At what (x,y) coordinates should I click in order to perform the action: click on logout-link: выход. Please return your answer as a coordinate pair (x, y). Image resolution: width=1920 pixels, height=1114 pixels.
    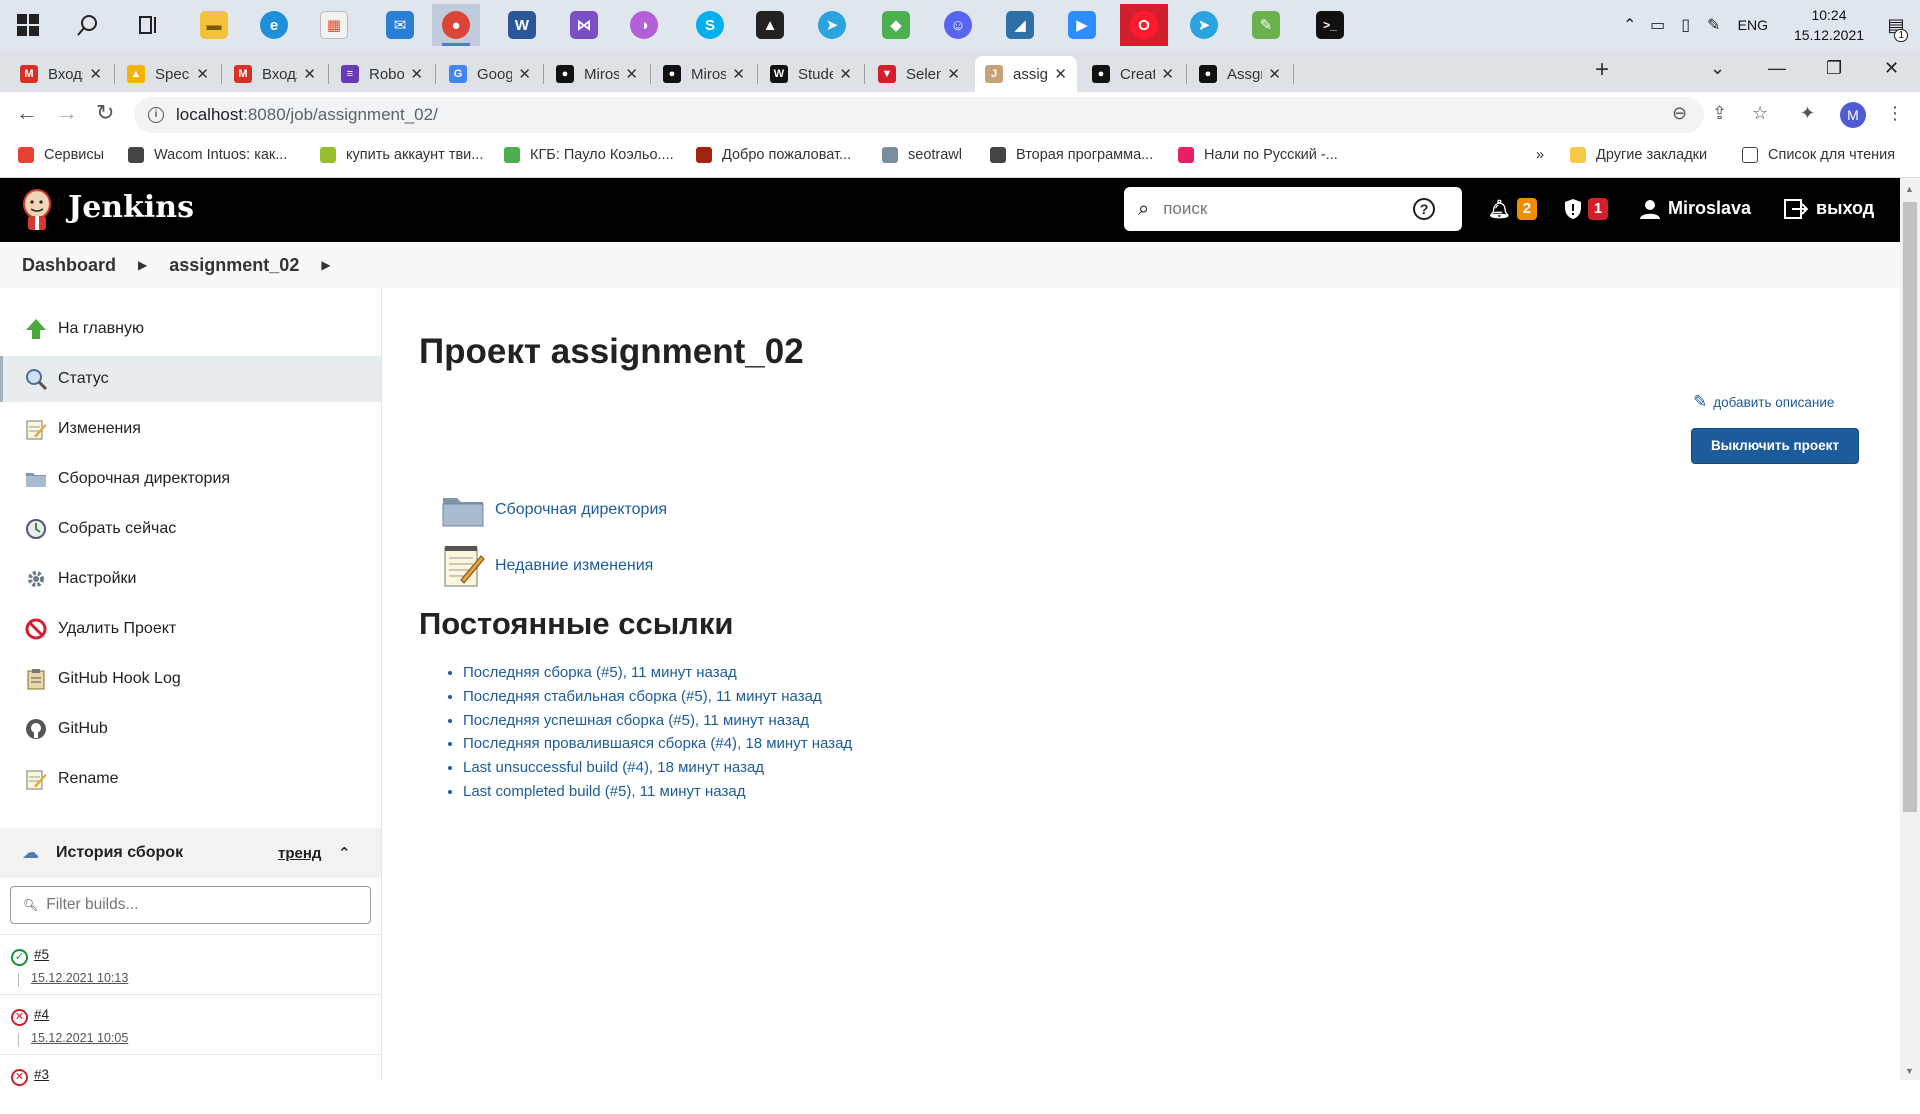
    Looking at the image, I should click on (1829, 208).